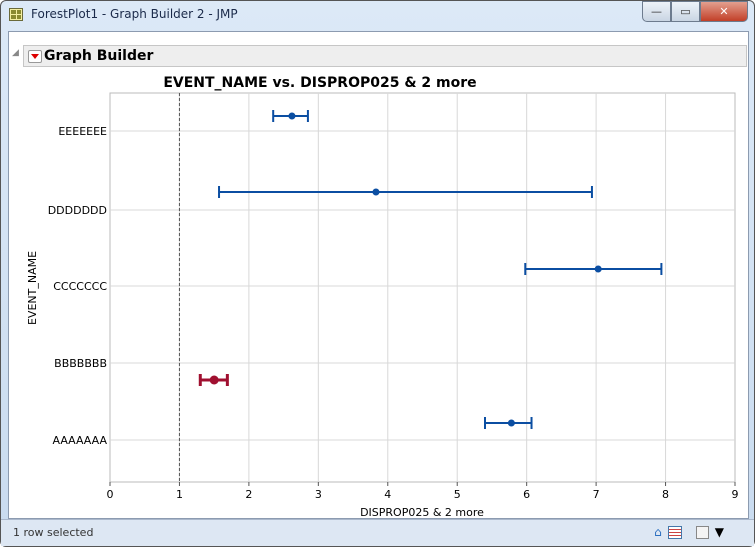 The image size is (755, 547). What do you see at coordinates (422, 512) in the screenshot?
I see `x-axis-label: DISPROP025 & 2 more` at bounding box center [422, 512].